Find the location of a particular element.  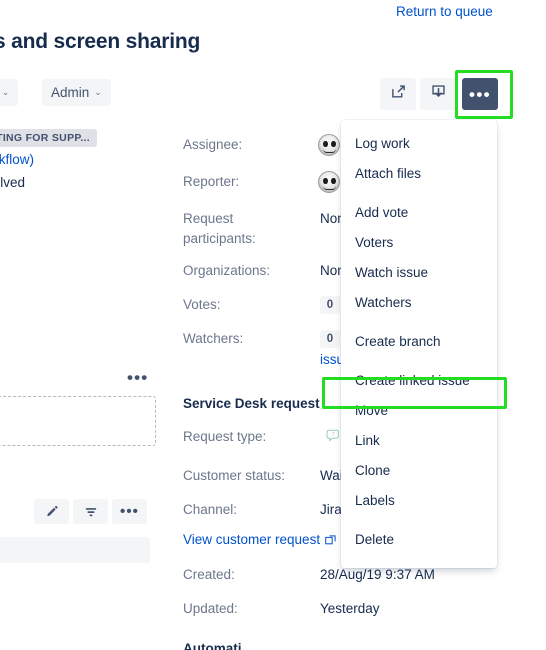

automation-heading: Automati is located at coordinates (212, 645).